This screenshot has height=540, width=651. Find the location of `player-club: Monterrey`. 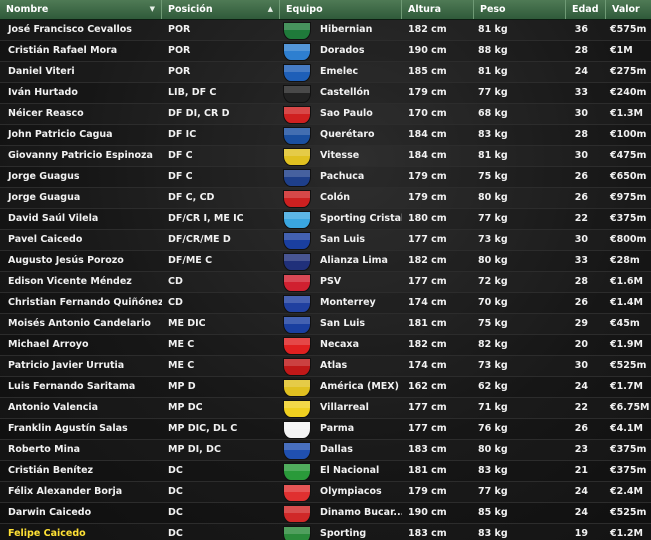

player-club: Monterrey is located at coordinates (360, 303).